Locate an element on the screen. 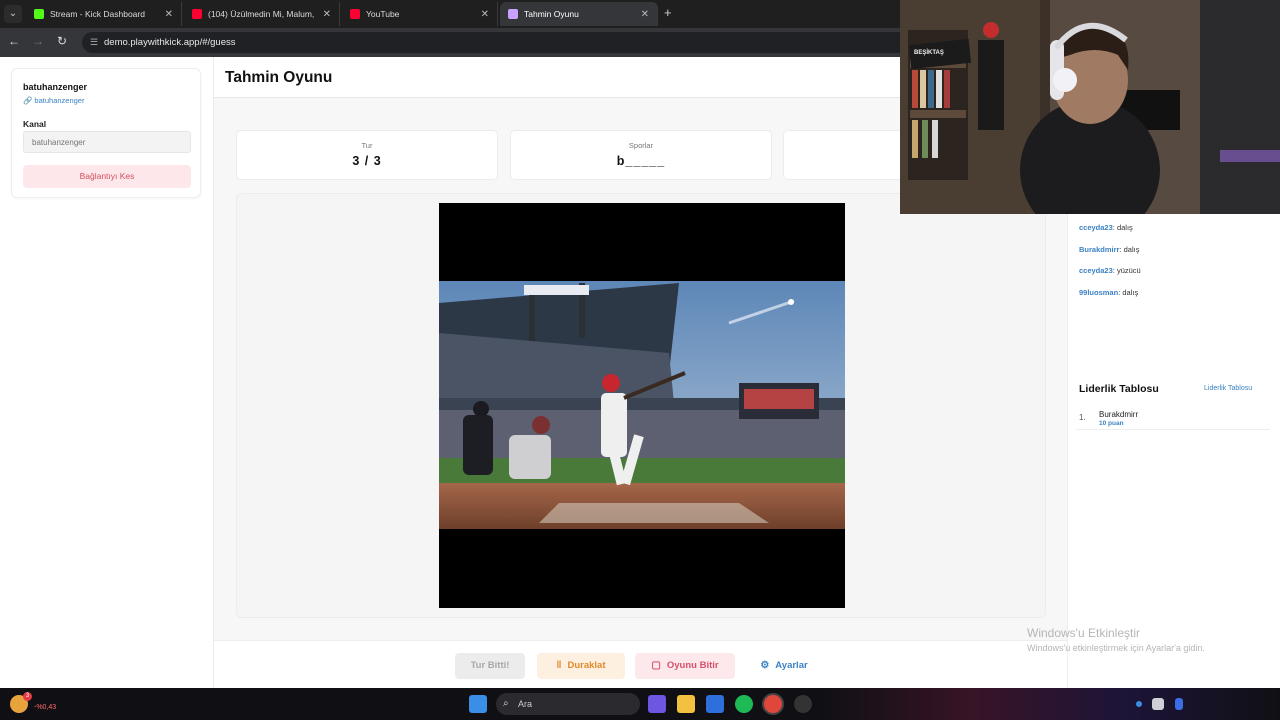  settings-button: ⚙ Ayarlar is located at coordinates (784, 666).